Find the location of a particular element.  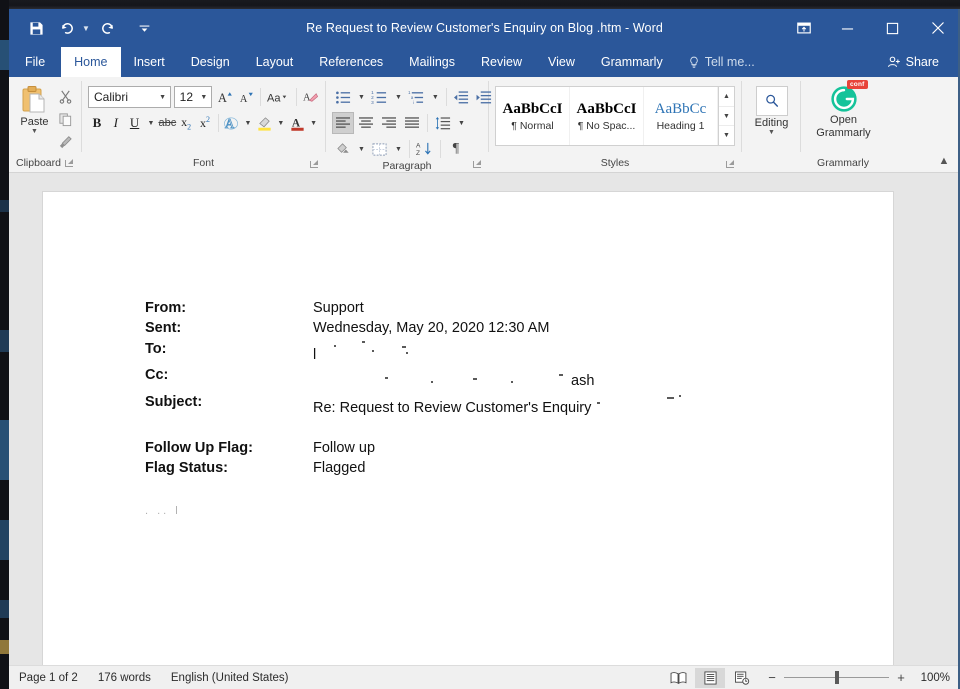

underline-dropdown-caret: ▼ is located at coordinates (150, 123).